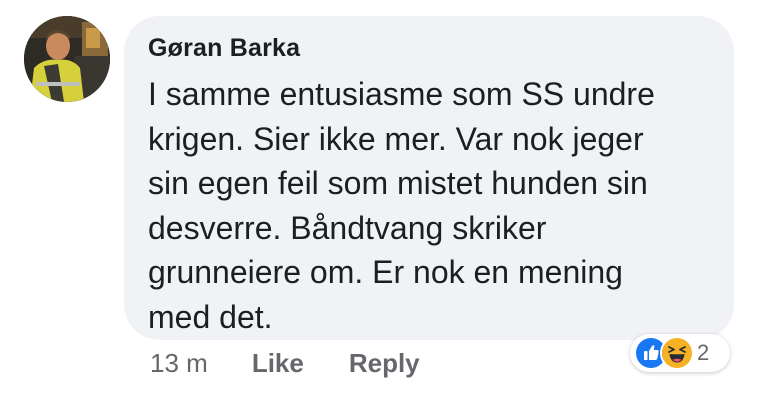 This screenshot has height=400, width=761. What do you see at coordinates (179, 363) in the screenshot?
I see `comment-timestamp: 13 m` at bounding box center [179, 363].